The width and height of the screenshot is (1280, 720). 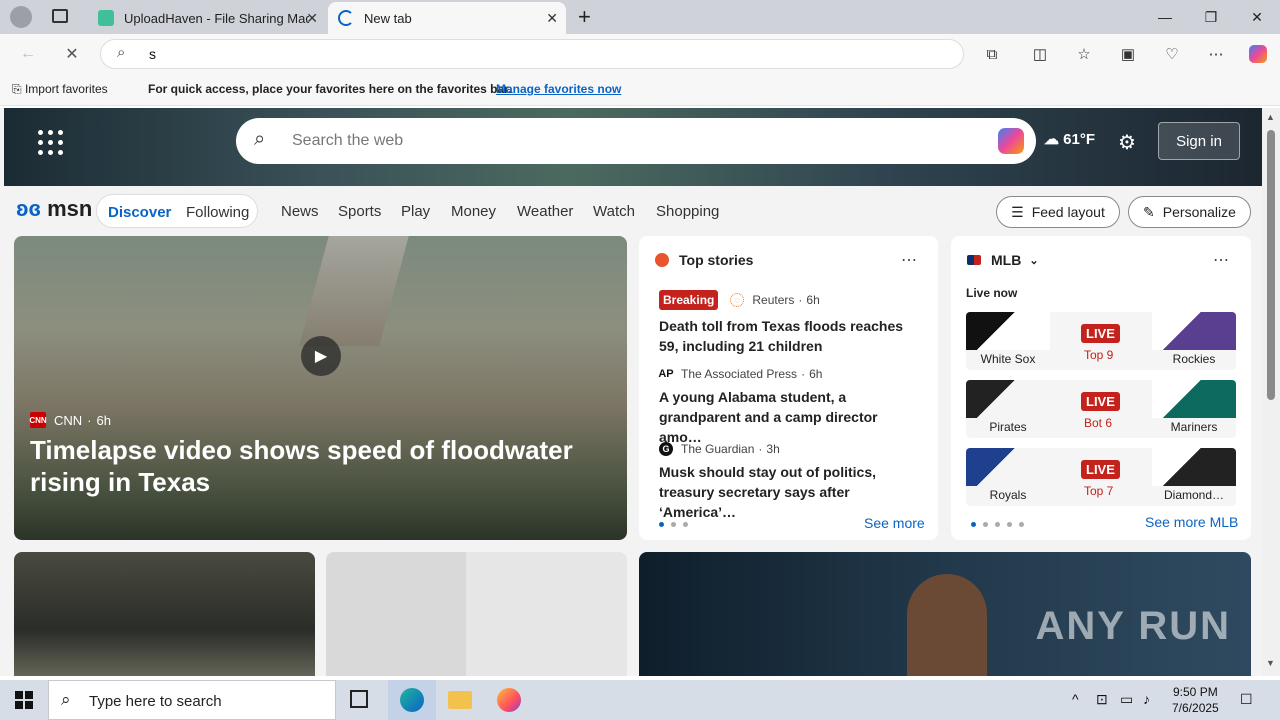 I want to click on feed-layout-button: ☰ Feed layout, so click(x=1058, y=212).